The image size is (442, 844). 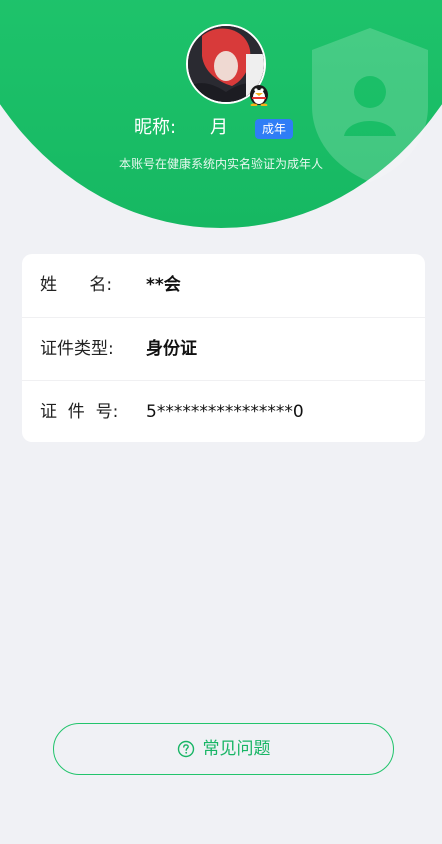 I want to click on nickname-value: 月, so click(x=219, y=127).